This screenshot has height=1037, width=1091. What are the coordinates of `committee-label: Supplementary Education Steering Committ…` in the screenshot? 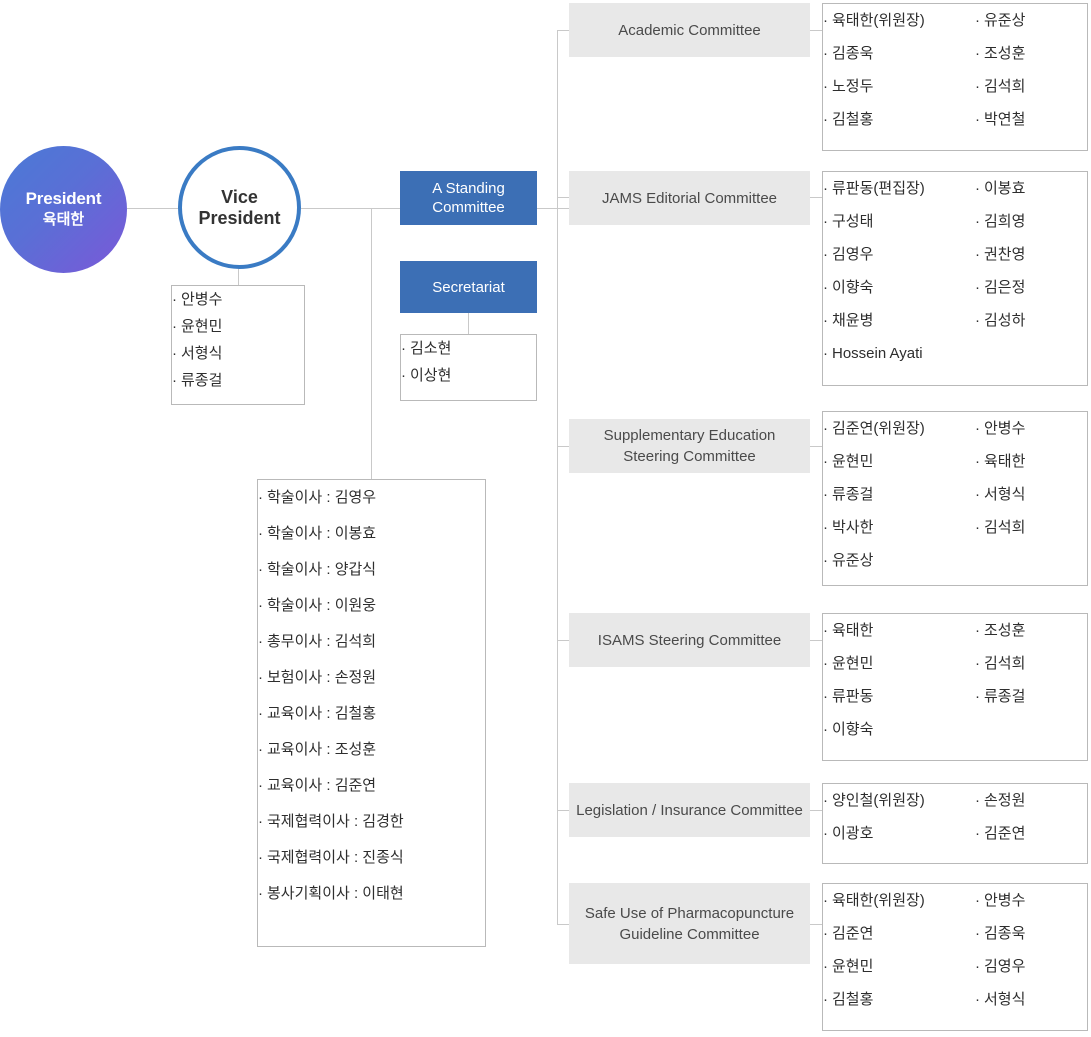 It's located at (689, 446).